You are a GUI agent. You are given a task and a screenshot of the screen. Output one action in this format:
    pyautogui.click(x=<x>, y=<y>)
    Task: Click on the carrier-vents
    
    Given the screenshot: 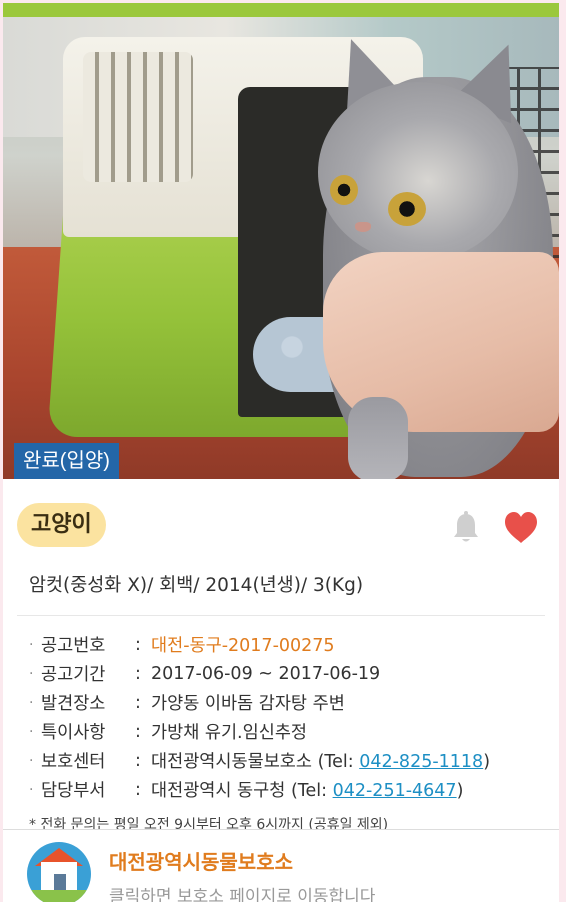 What is the action you would take?
    pyautogui.click(x=138, y=117)
    